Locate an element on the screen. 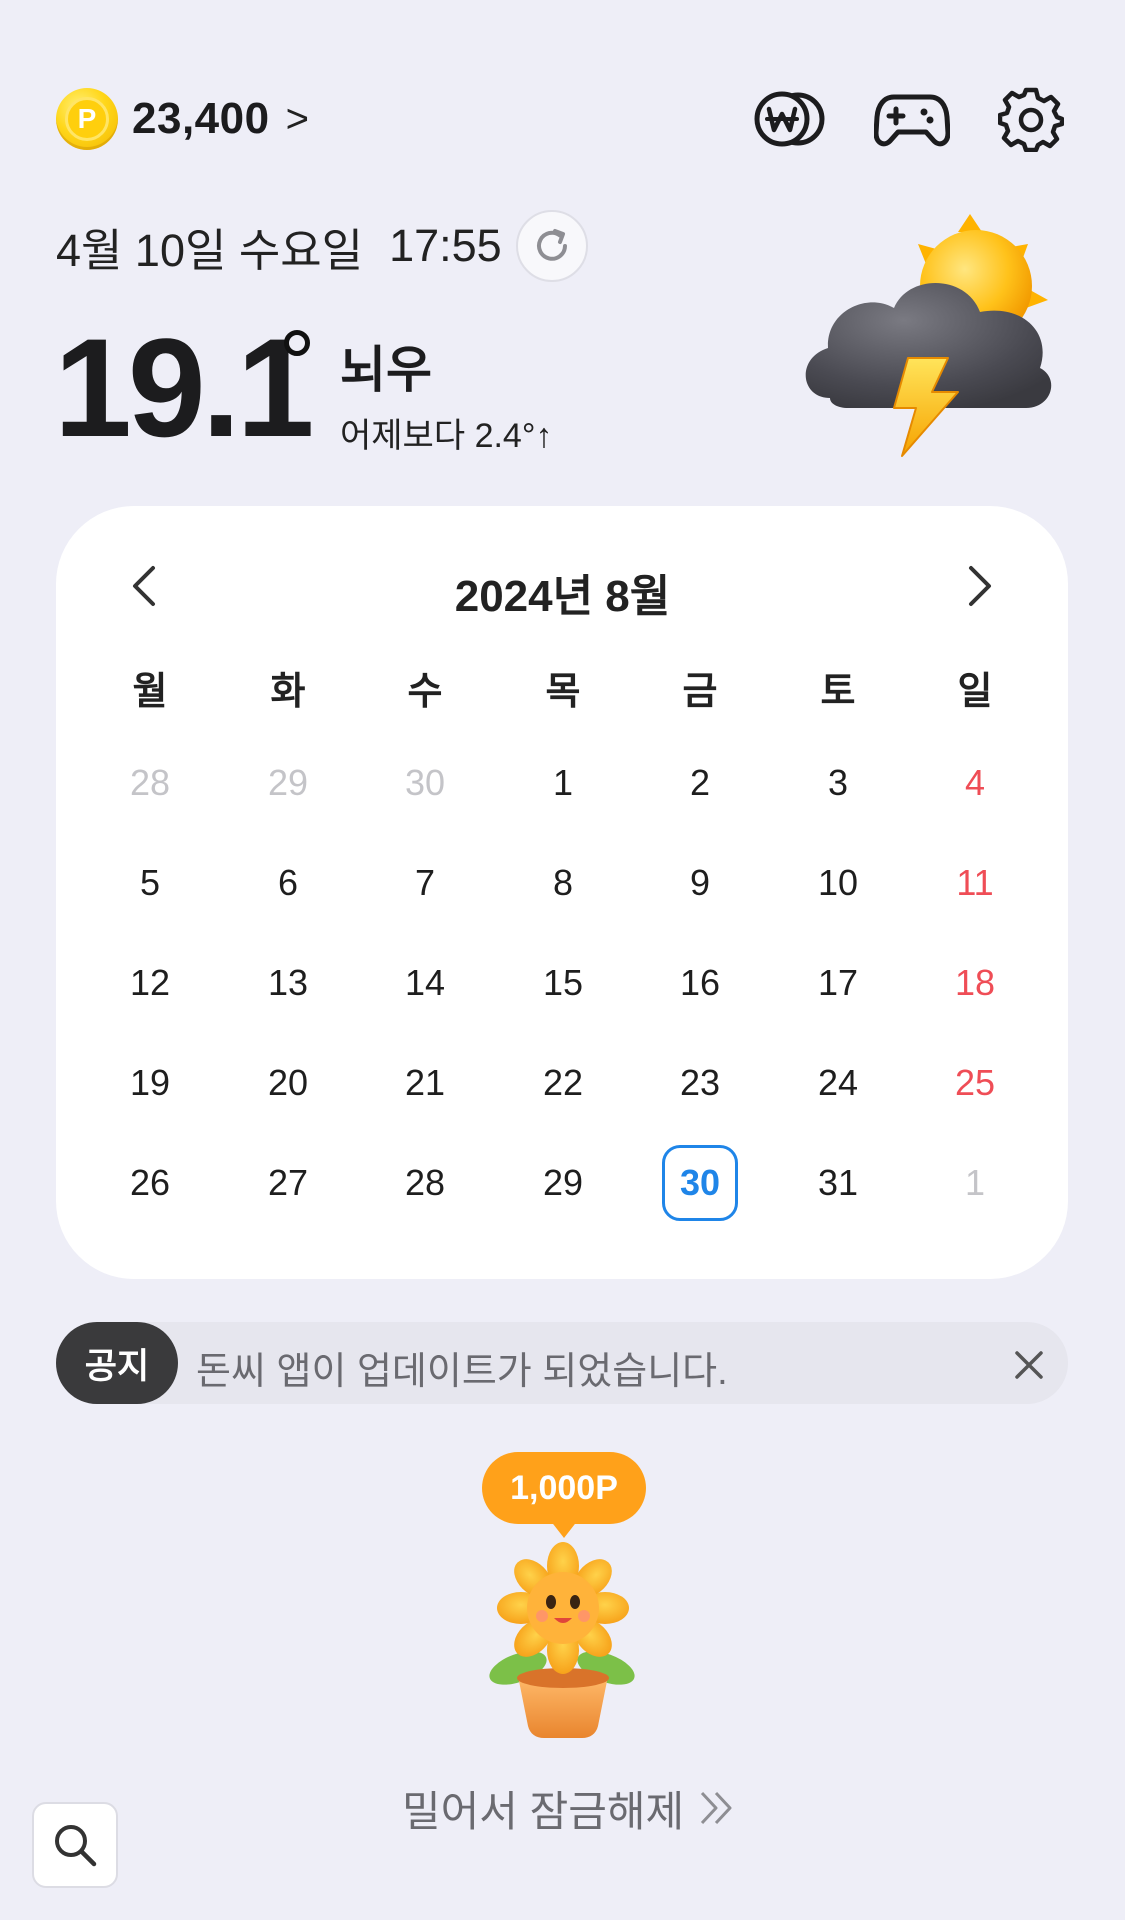 This screenshot has width=1125, height=1920. degree-symbol is located at coordinates (297, 343).